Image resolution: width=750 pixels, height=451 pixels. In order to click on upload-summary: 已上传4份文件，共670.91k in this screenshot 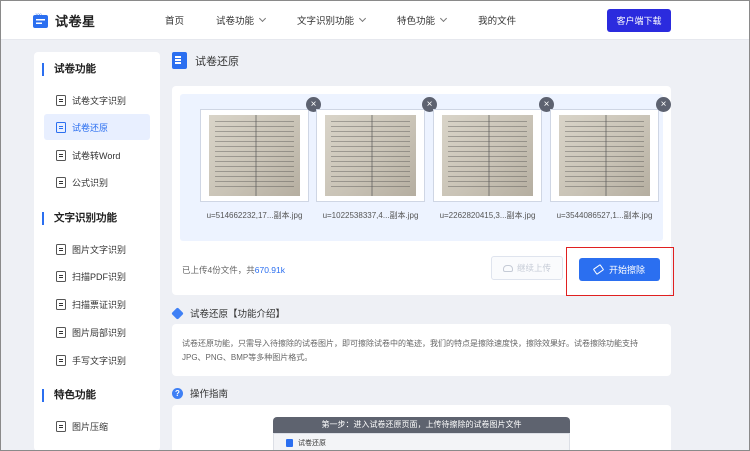, I will do `click(233, 270)`.